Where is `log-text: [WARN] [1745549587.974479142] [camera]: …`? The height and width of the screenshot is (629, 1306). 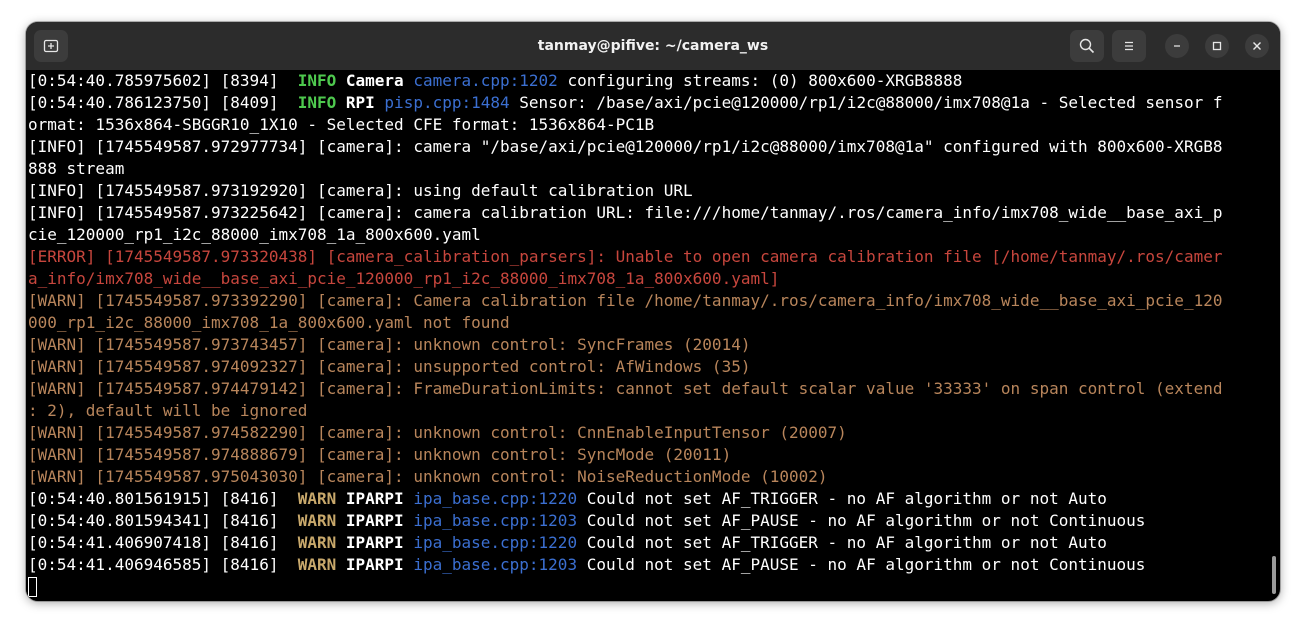 log-text: [WARN] [1745549587.974479142] [camera]: … is located at coordinates (625, 388).